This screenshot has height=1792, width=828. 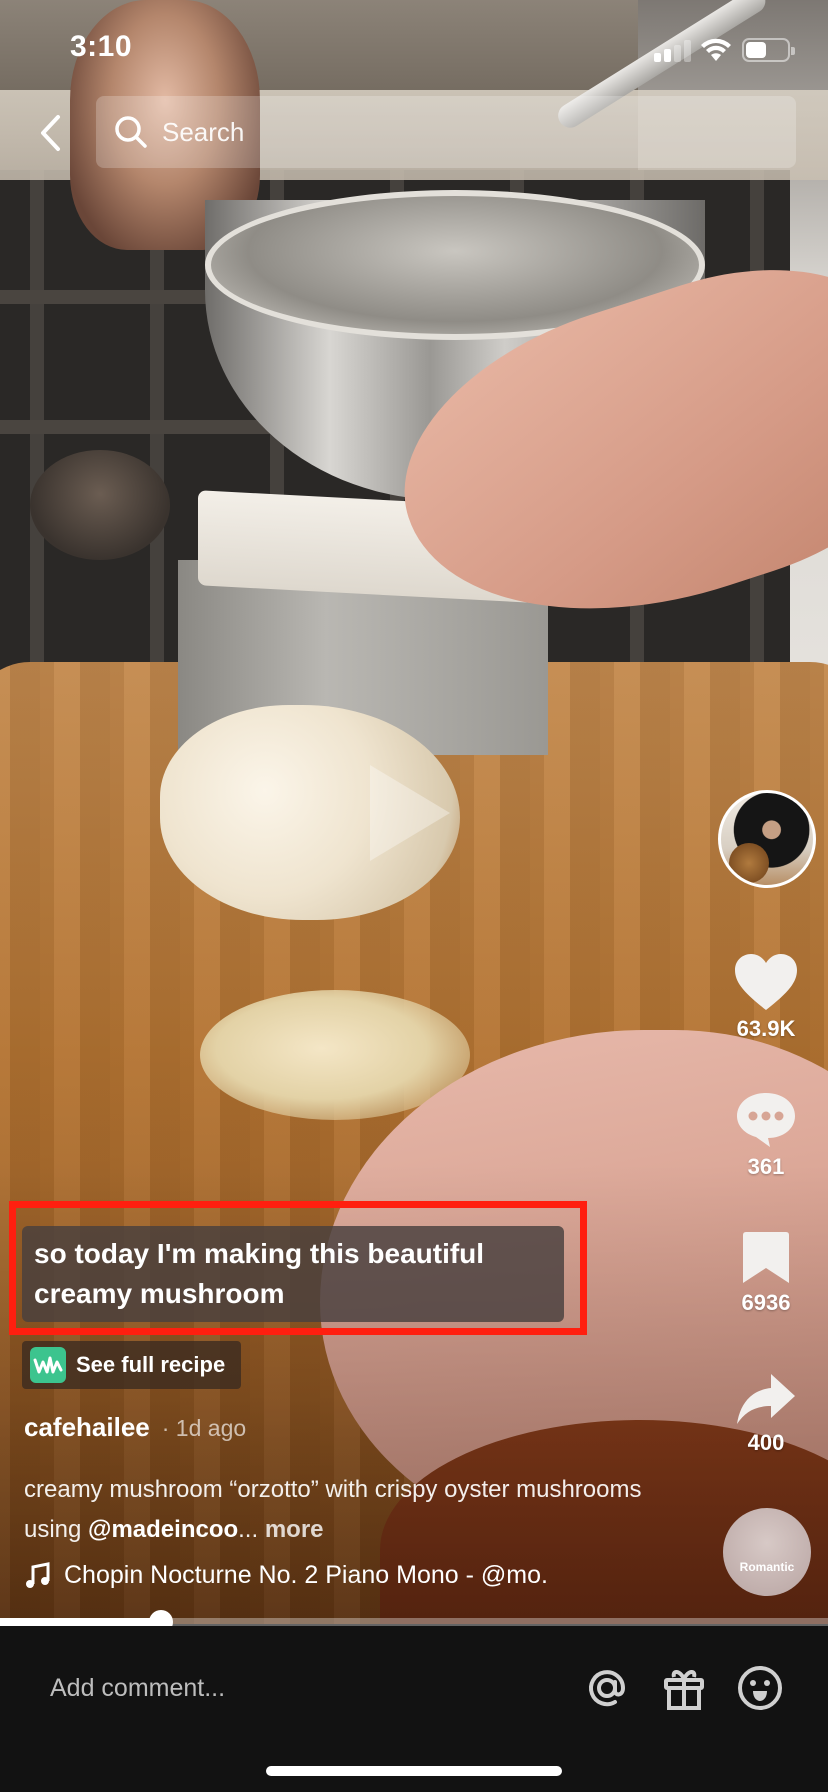 I want to click on progress-fill, so click(x=81, y=1622).